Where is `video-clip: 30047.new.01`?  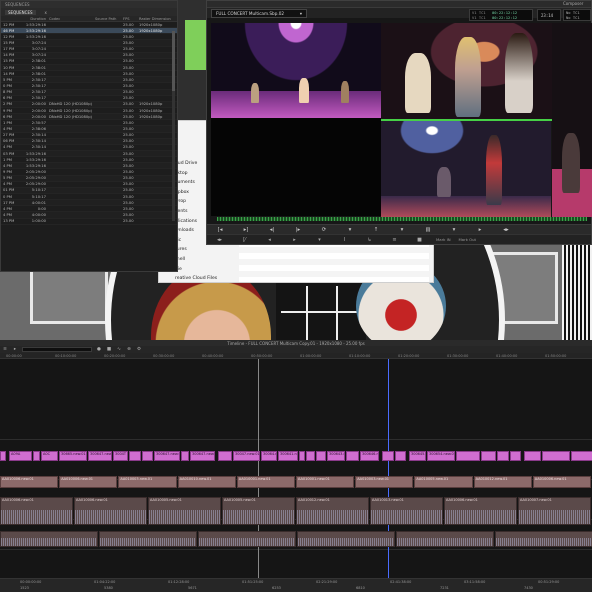 video-clip: 30047.new.01 is located at coordinates (246, 456).